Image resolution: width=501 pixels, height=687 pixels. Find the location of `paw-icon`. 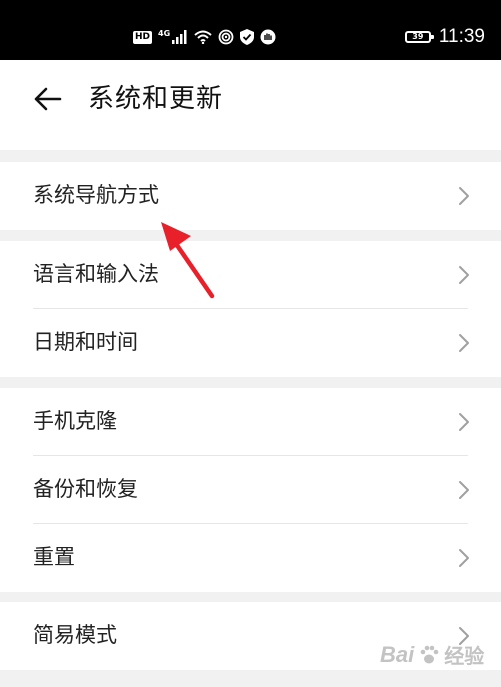

paw-icon is located at coordinates (429, 654).